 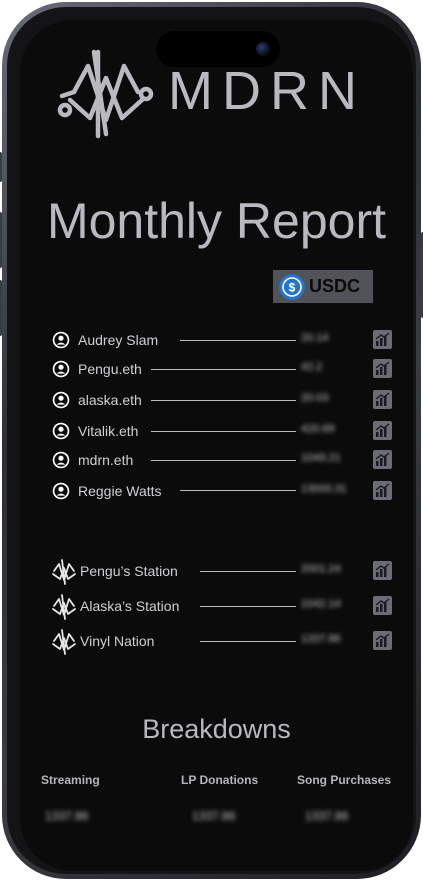 What do you see at coordinates (324, 489) in the screenshot?
I see `artist-amount: 13000.31` at bounding box center [324, 489].